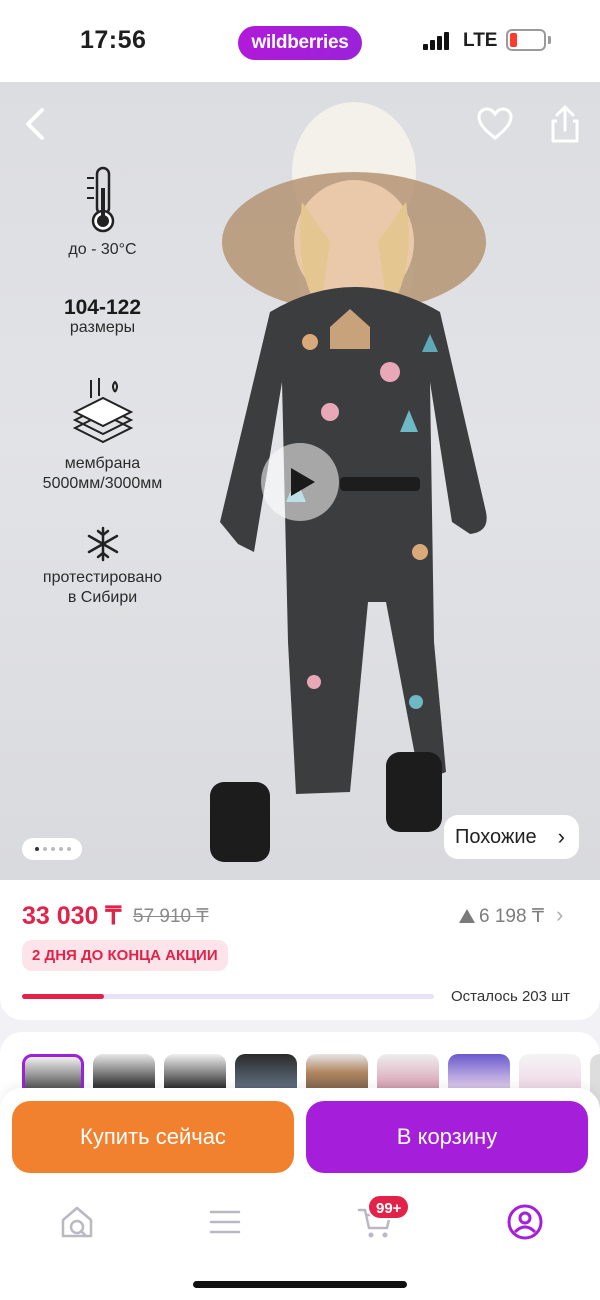 The height and width of the screenshot is (1300, 600). What do you see at coordinates (228, 996) in the screenshot?
I see `stock-progress-bar` at bounding box center [228, 996].